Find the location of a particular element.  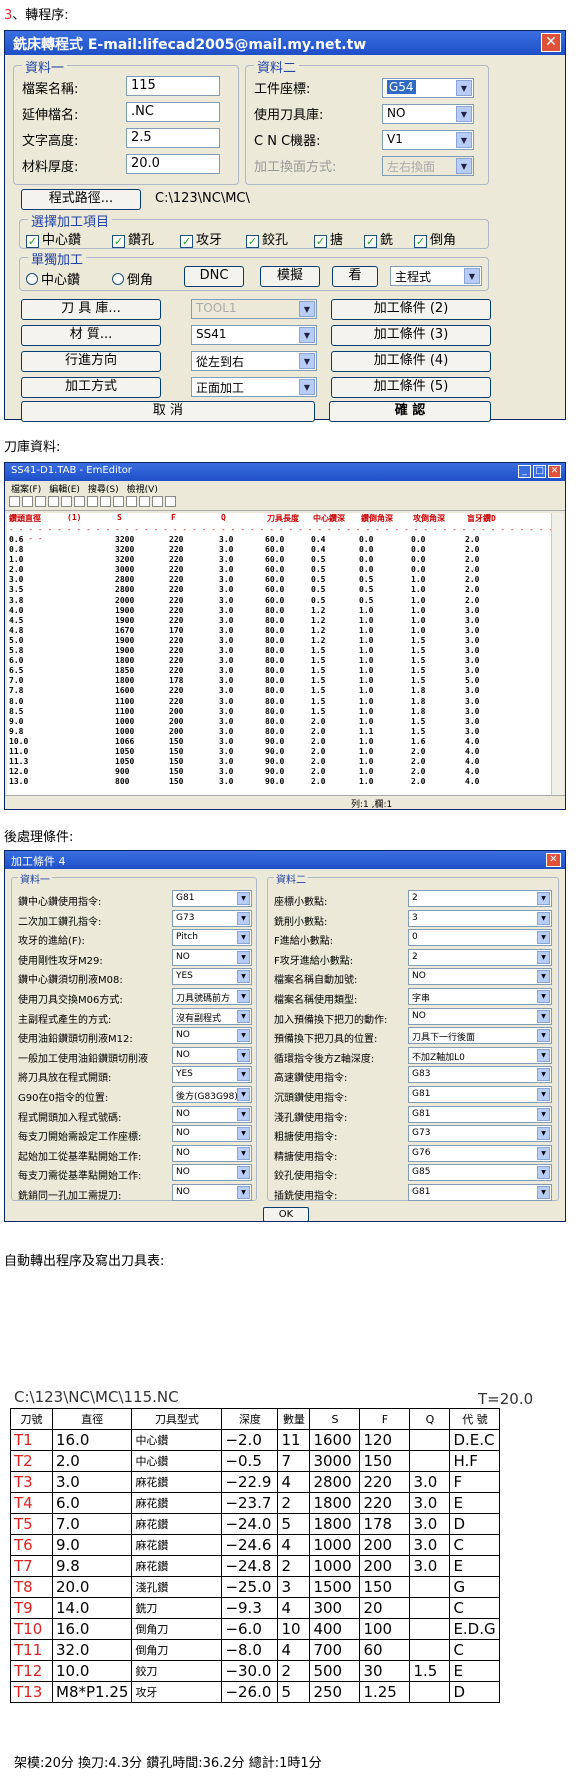

method-select: 正面加工 ▼ is located at coordinates (254, 387).